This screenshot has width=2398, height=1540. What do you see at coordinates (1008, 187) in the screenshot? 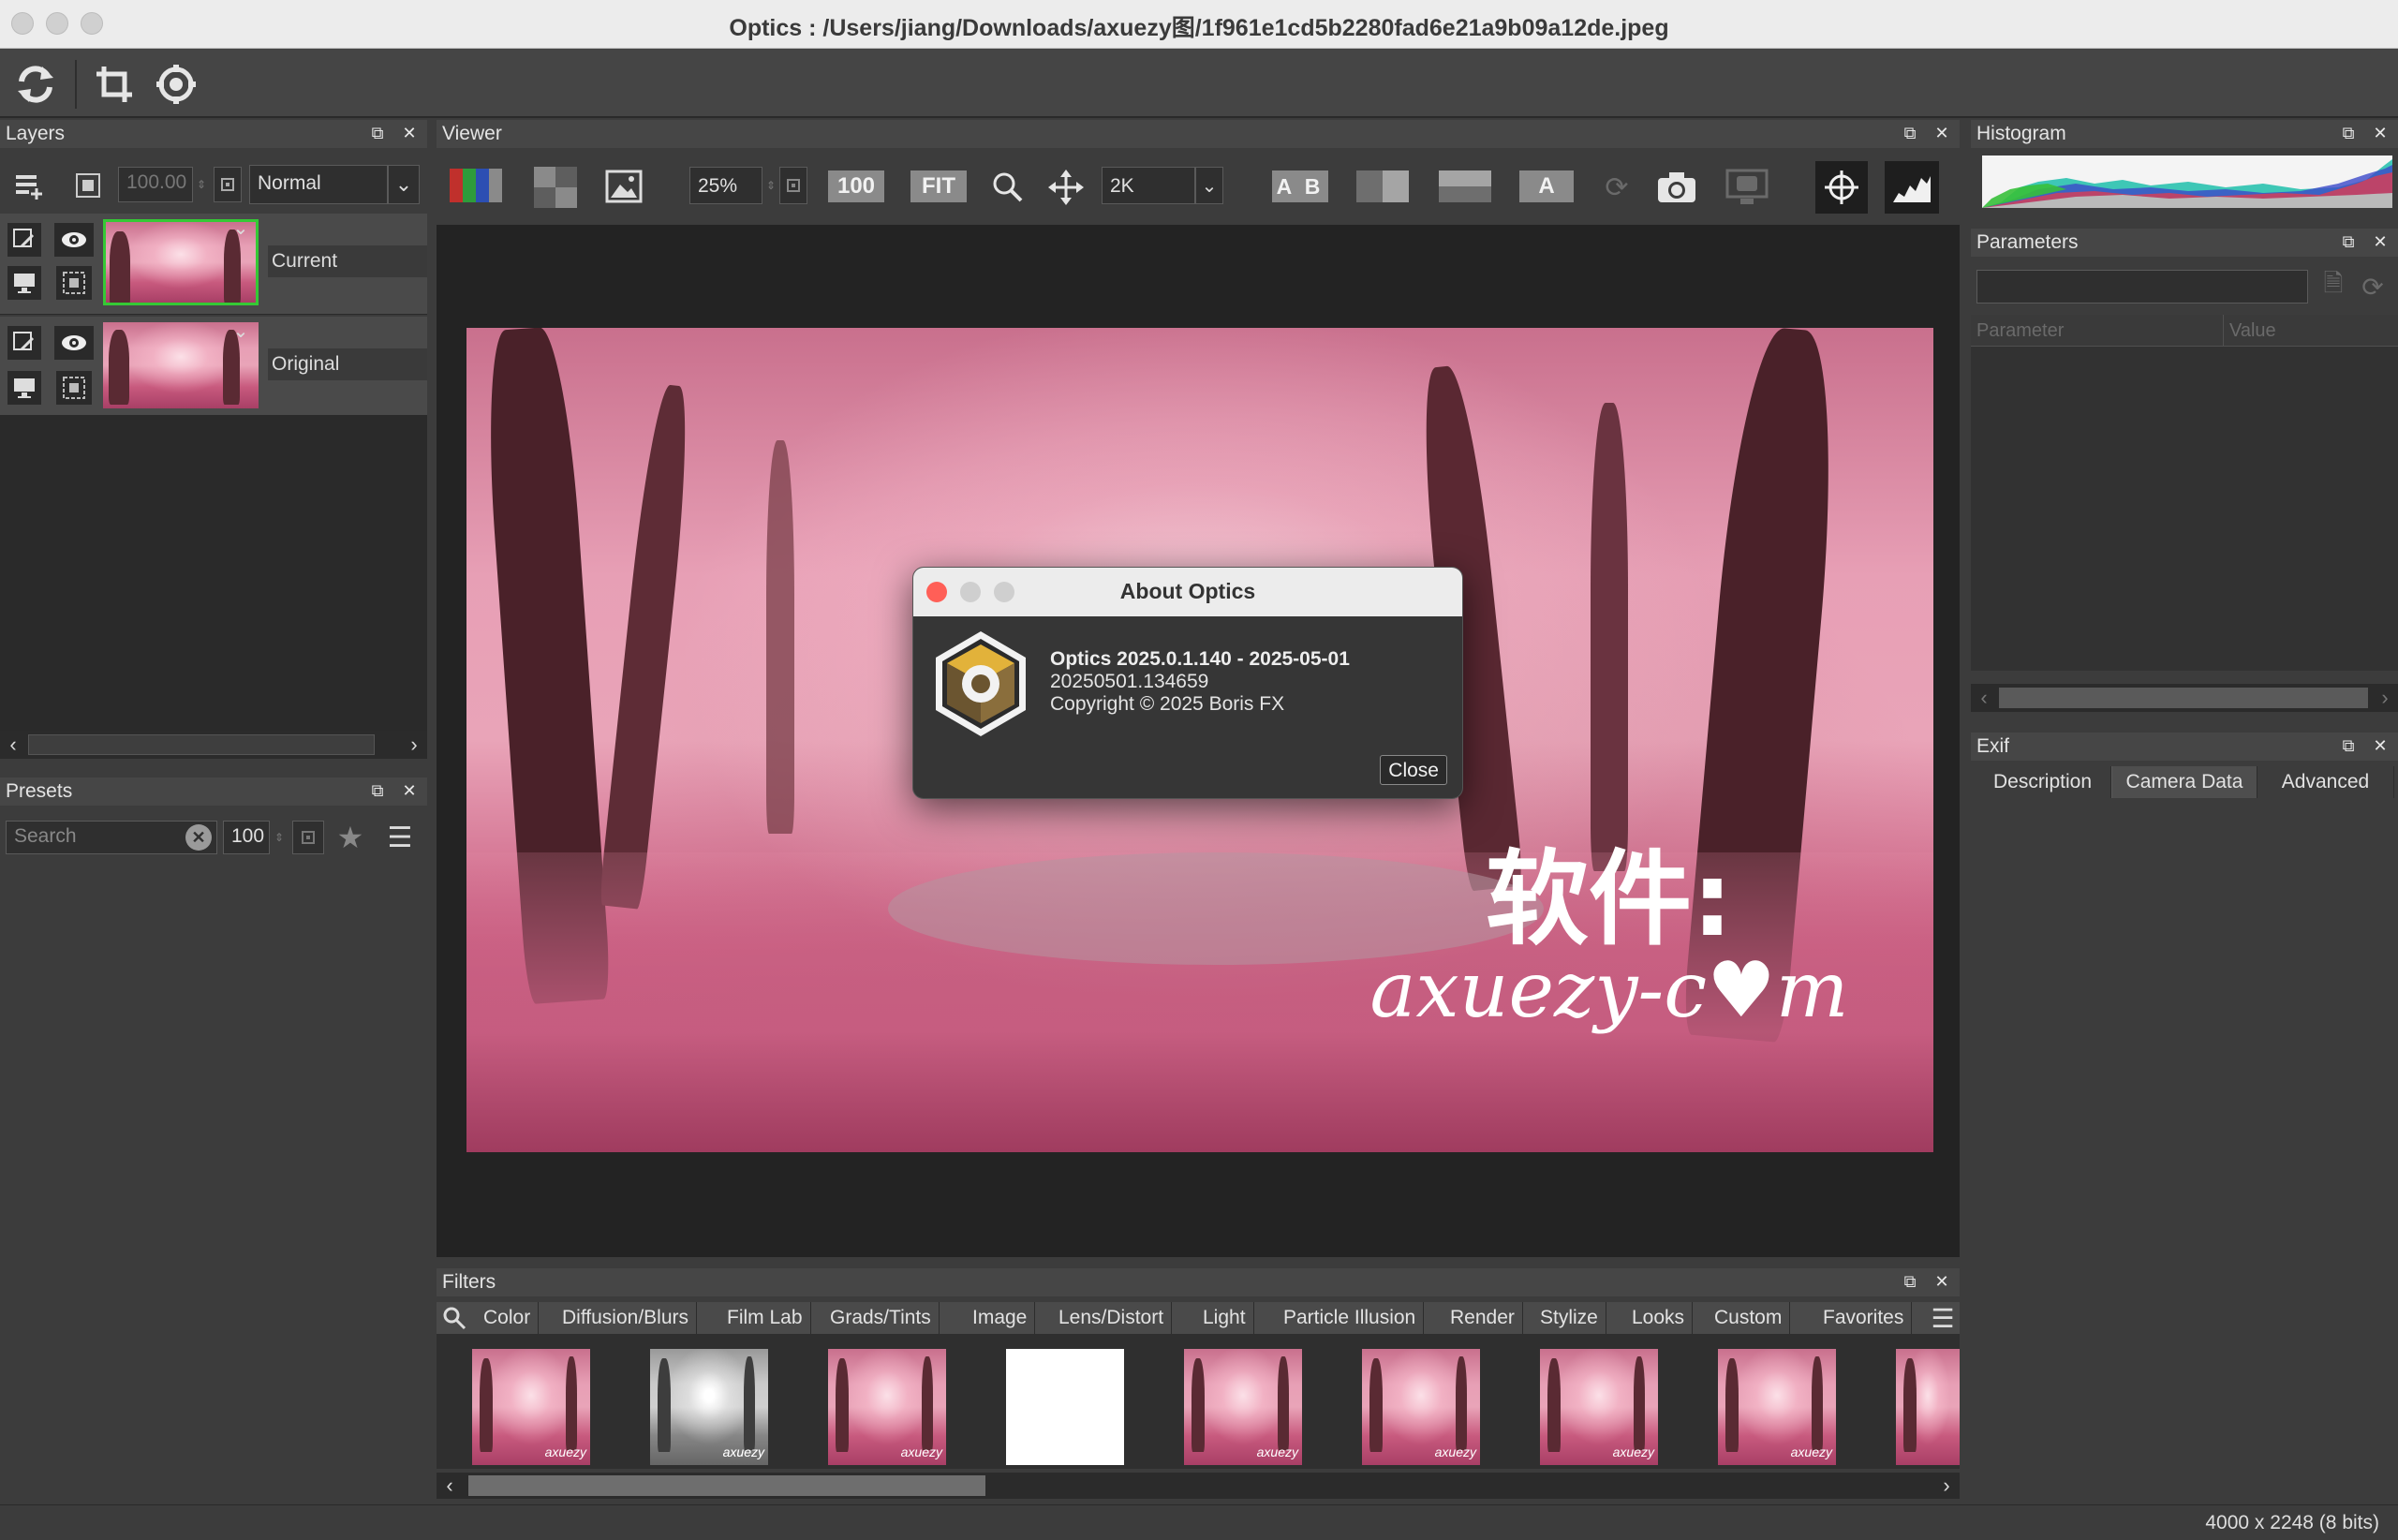
I see `zoom-tool-icon` at bounding box center [1008, 187].